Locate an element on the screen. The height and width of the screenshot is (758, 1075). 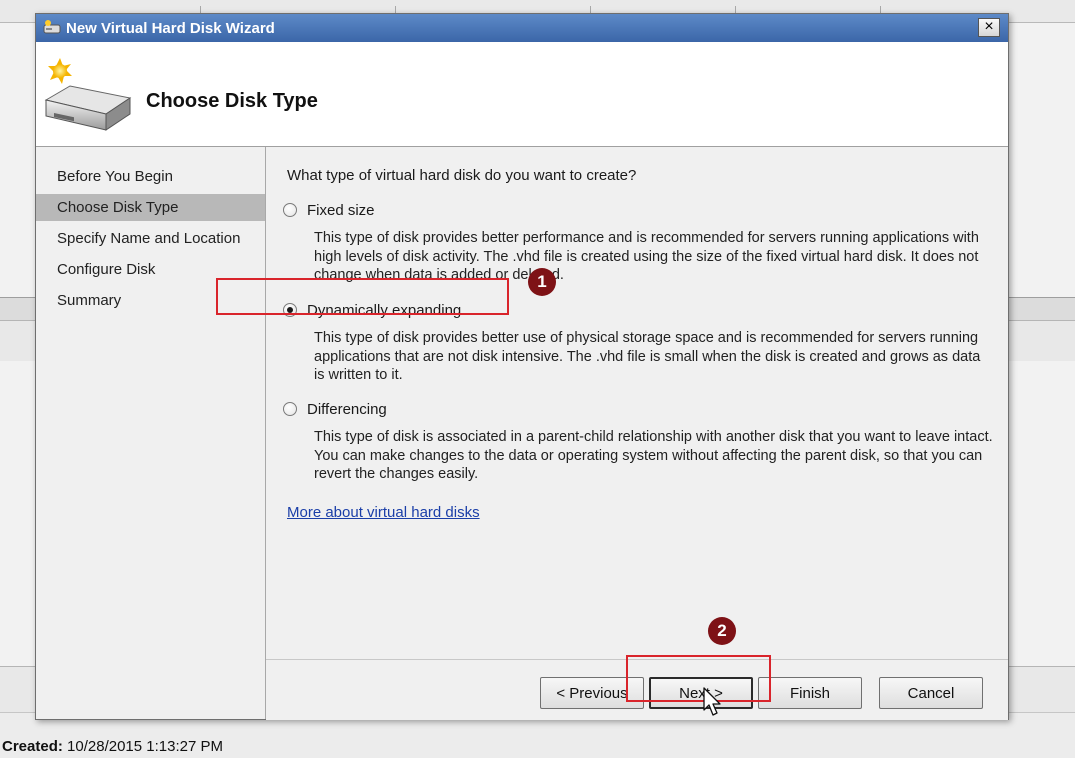
annotation-badge-2: 2 is located at coordinates (722, 631).